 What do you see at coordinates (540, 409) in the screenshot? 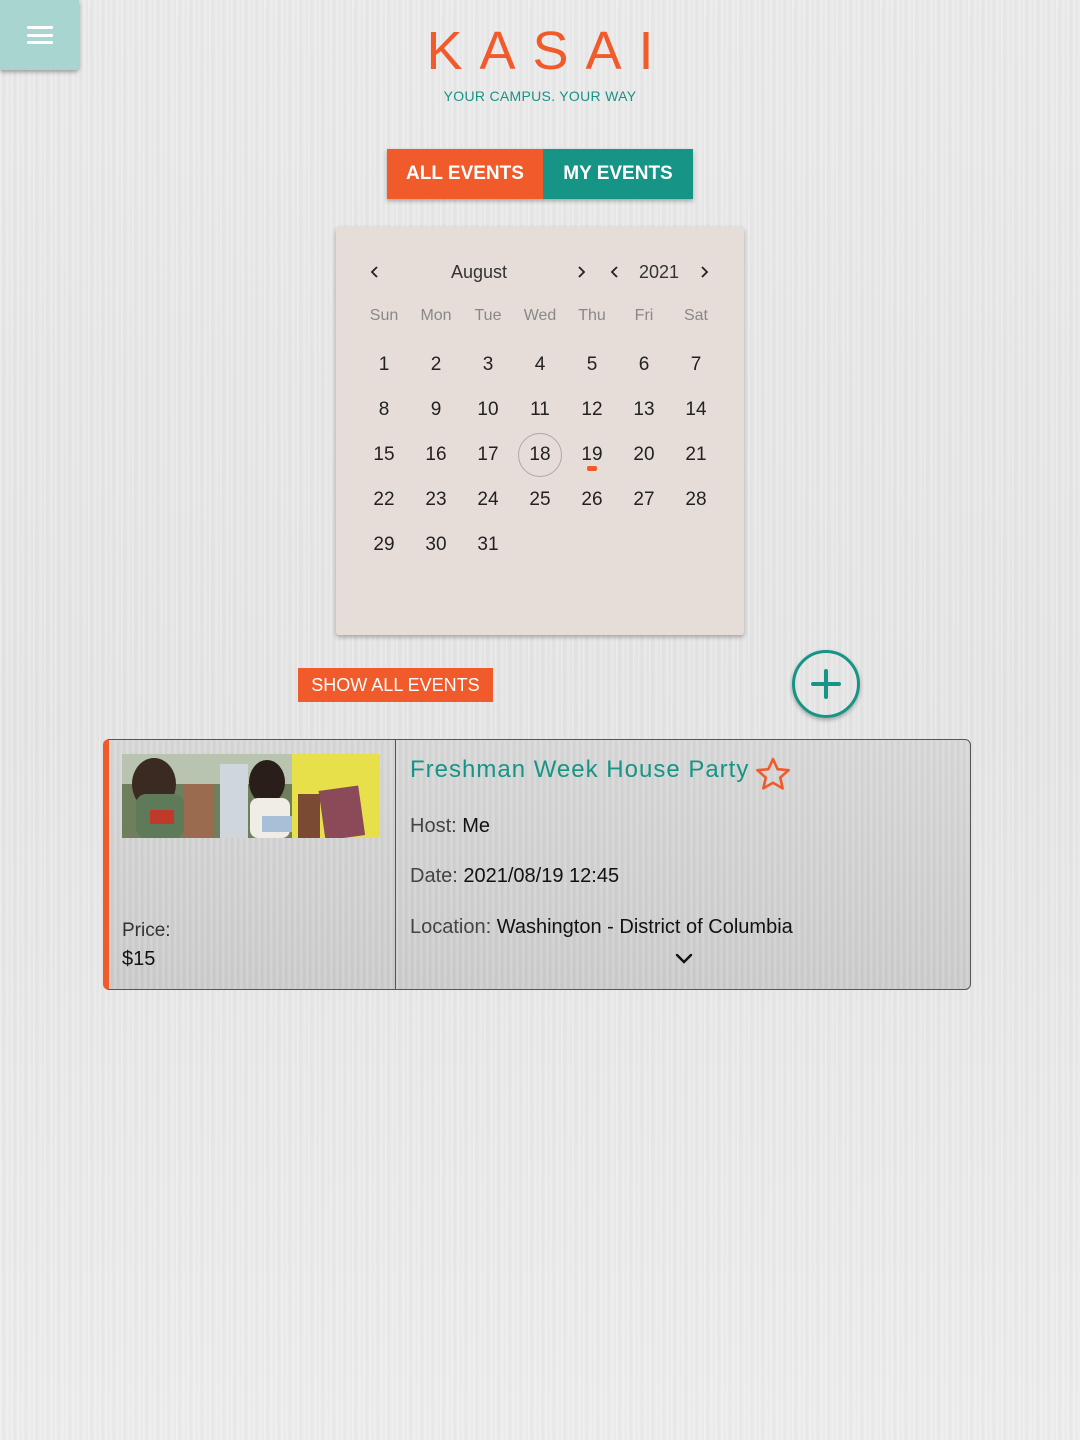
I see `calendar-day: 11` at bounding box center [540, 409].